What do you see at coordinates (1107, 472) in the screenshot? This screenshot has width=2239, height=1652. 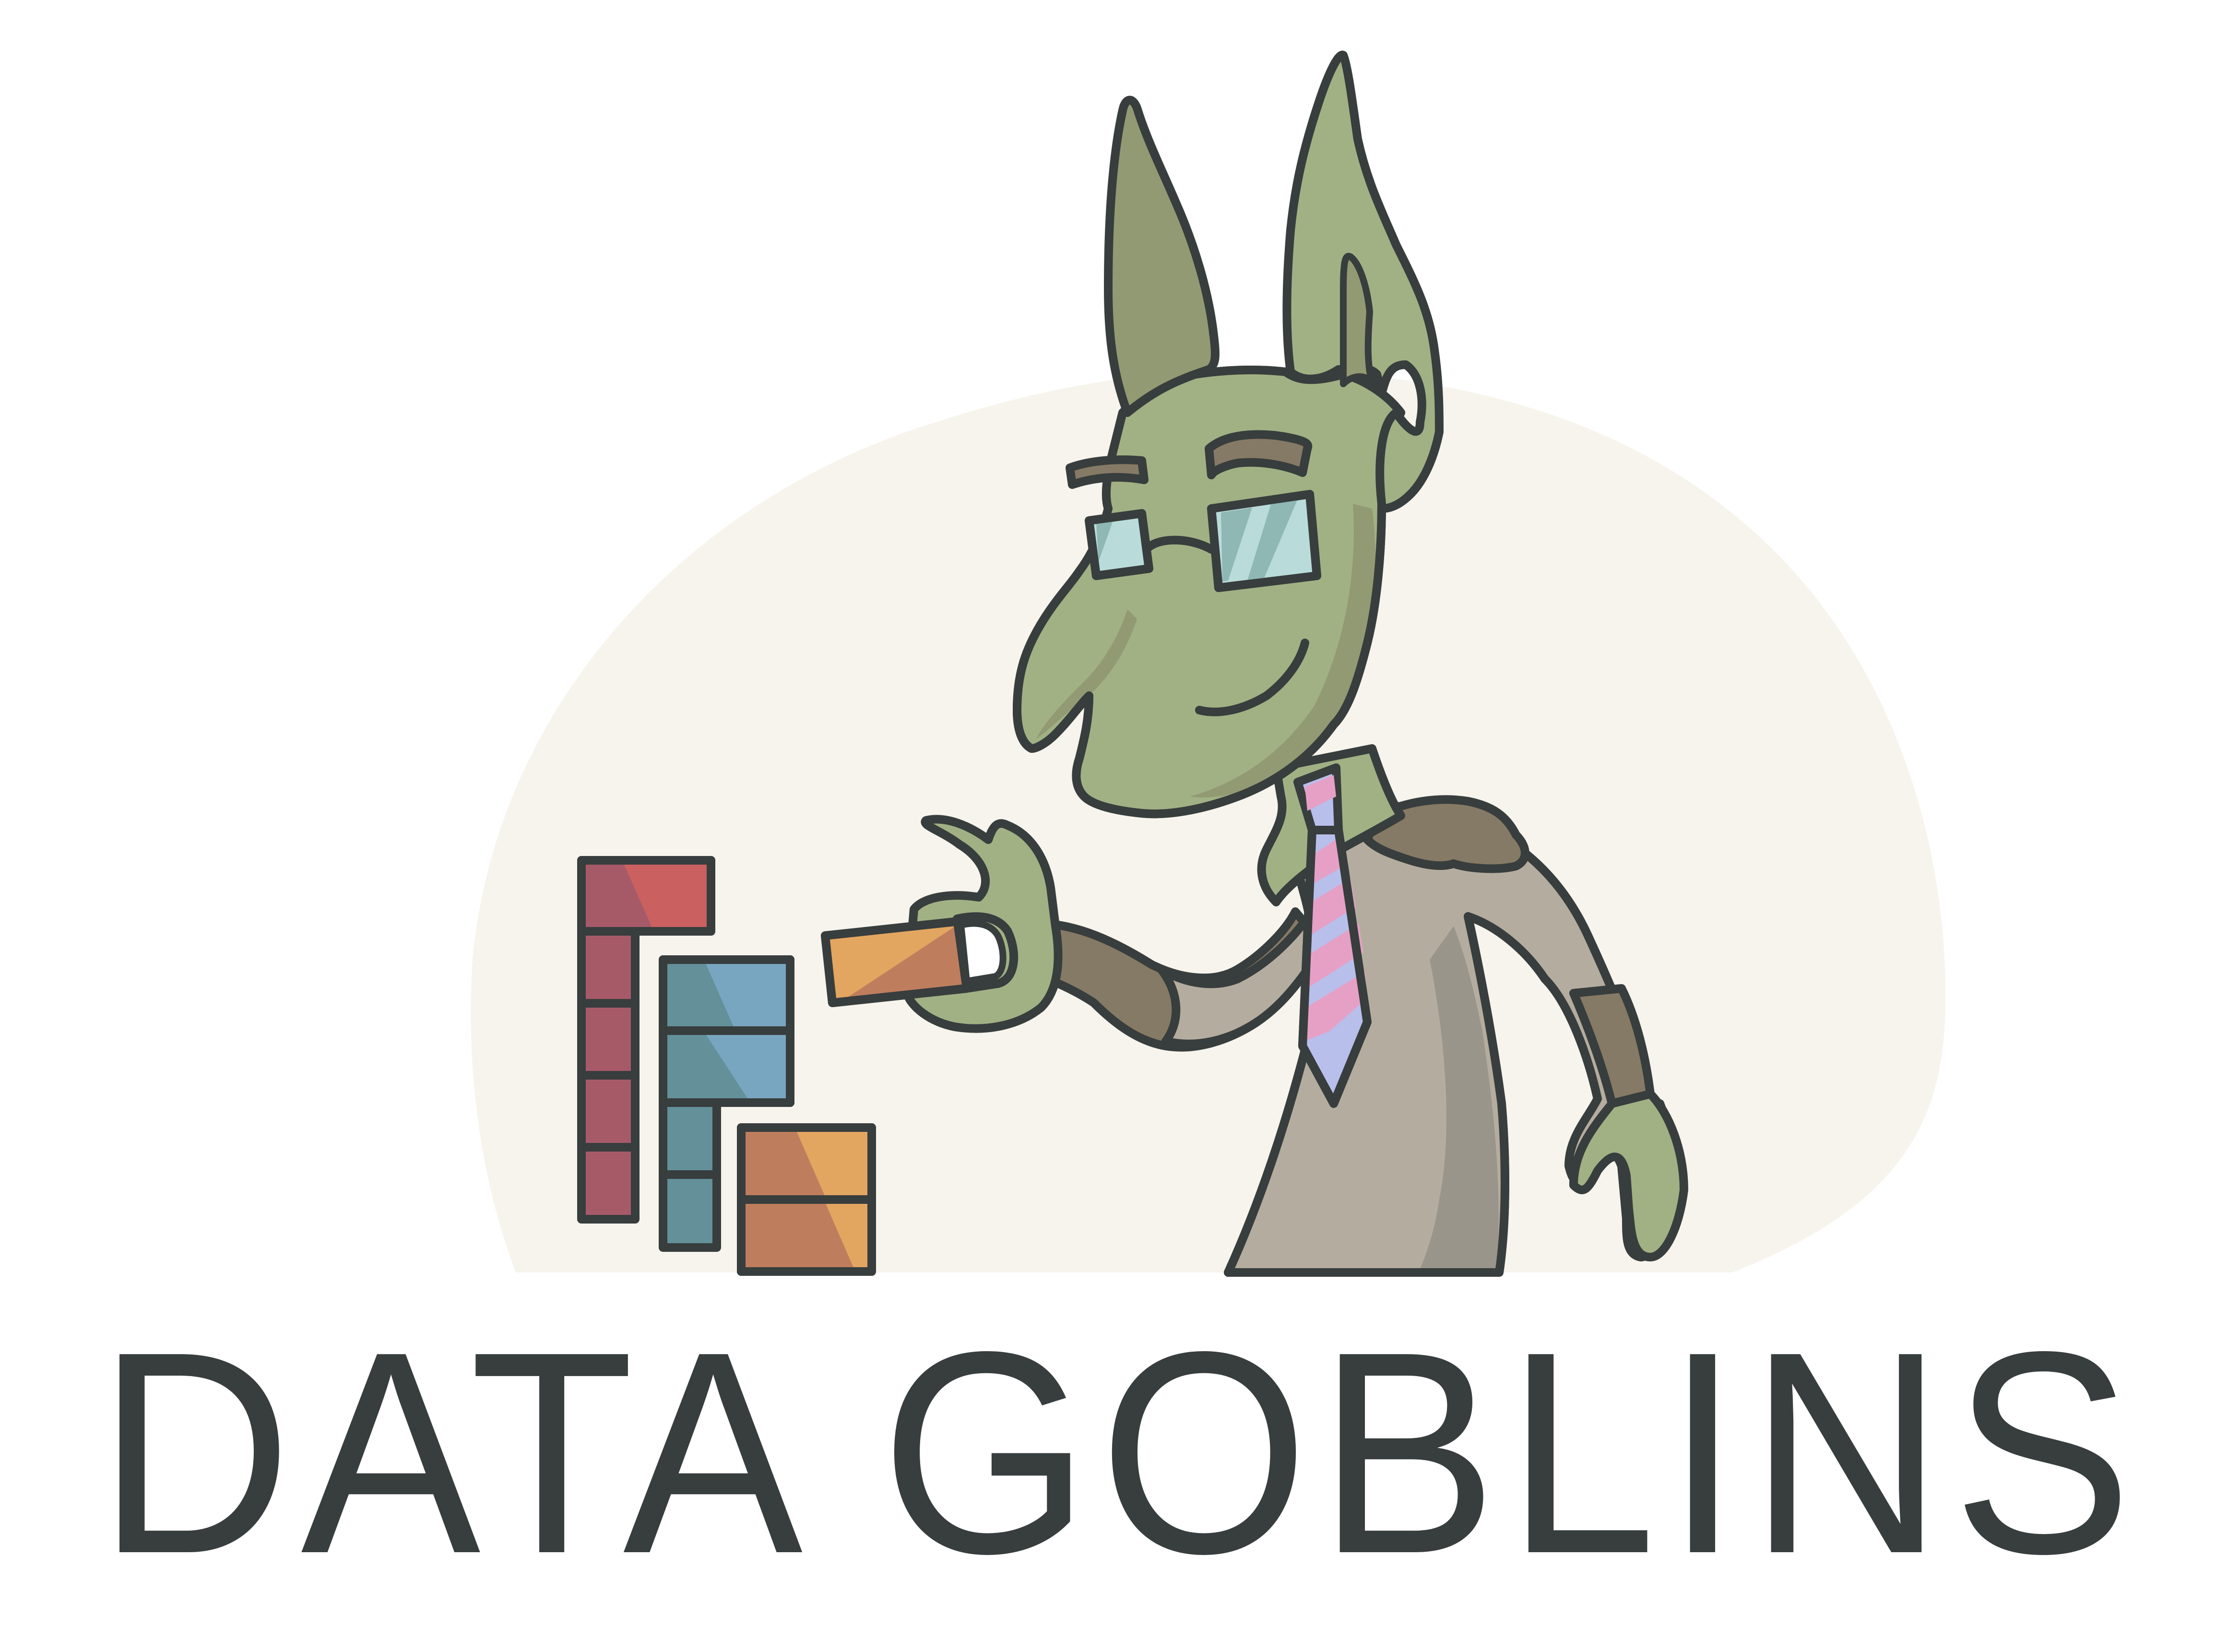 I see `goblin-left-eyebrow` at bounding box center [1107, 472].